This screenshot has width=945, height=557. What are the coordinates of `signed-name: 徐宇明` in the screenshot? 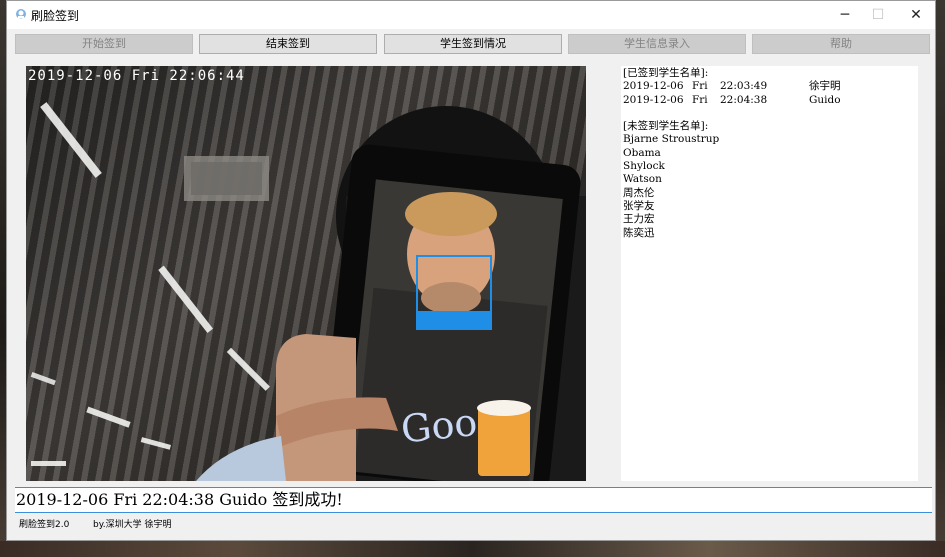 It's located at (825, 86).